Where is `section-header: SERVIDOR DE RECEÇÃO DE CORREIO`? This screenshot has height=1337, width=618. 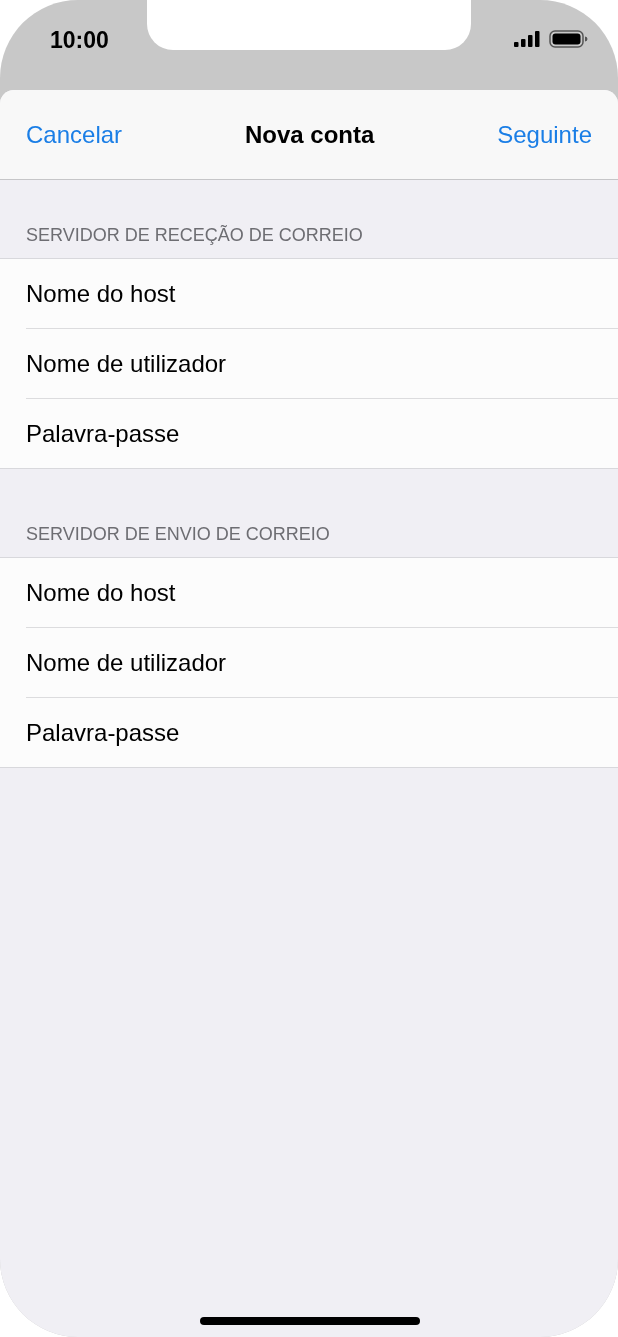
section-header: SERVIDOR DE RECEÇÃO DE CORREIO is located at coordinates (194, 235).